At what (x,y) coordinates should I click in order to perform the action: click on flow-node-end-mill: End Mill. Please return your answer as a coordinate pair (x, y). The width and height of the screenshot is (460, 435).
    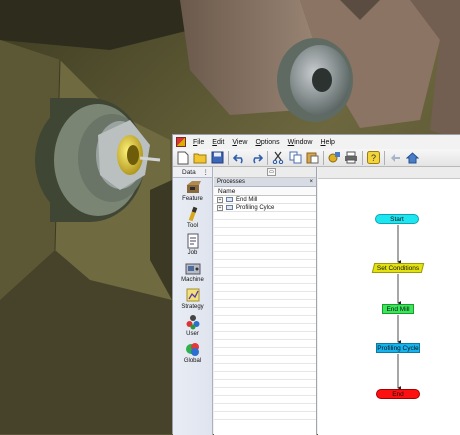
    Looking at the image, I should click on (398, 309).